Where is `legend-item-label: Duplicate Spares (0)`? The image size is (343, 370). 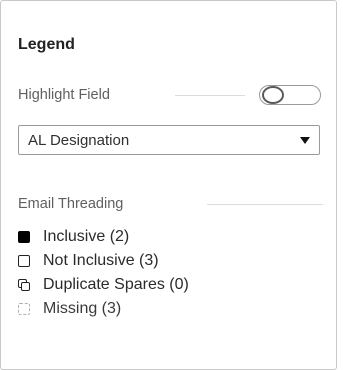 legend-item-label: Duplicate Spares (0) is located at coordinates (116, 284).